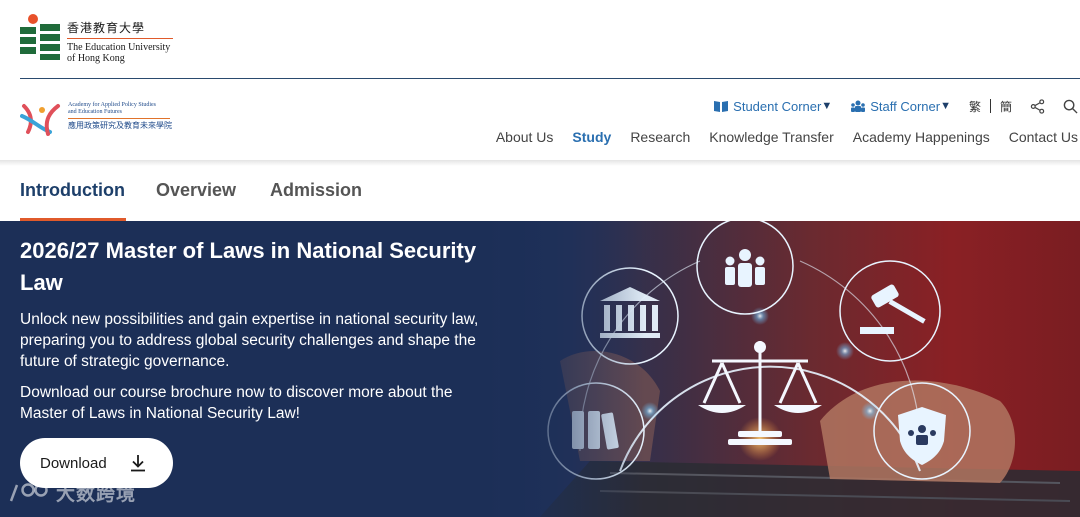  What do you see at coordinates (73, 463) in the screenshot?
I see `download-label: Download` at bounding box center [73, 463].